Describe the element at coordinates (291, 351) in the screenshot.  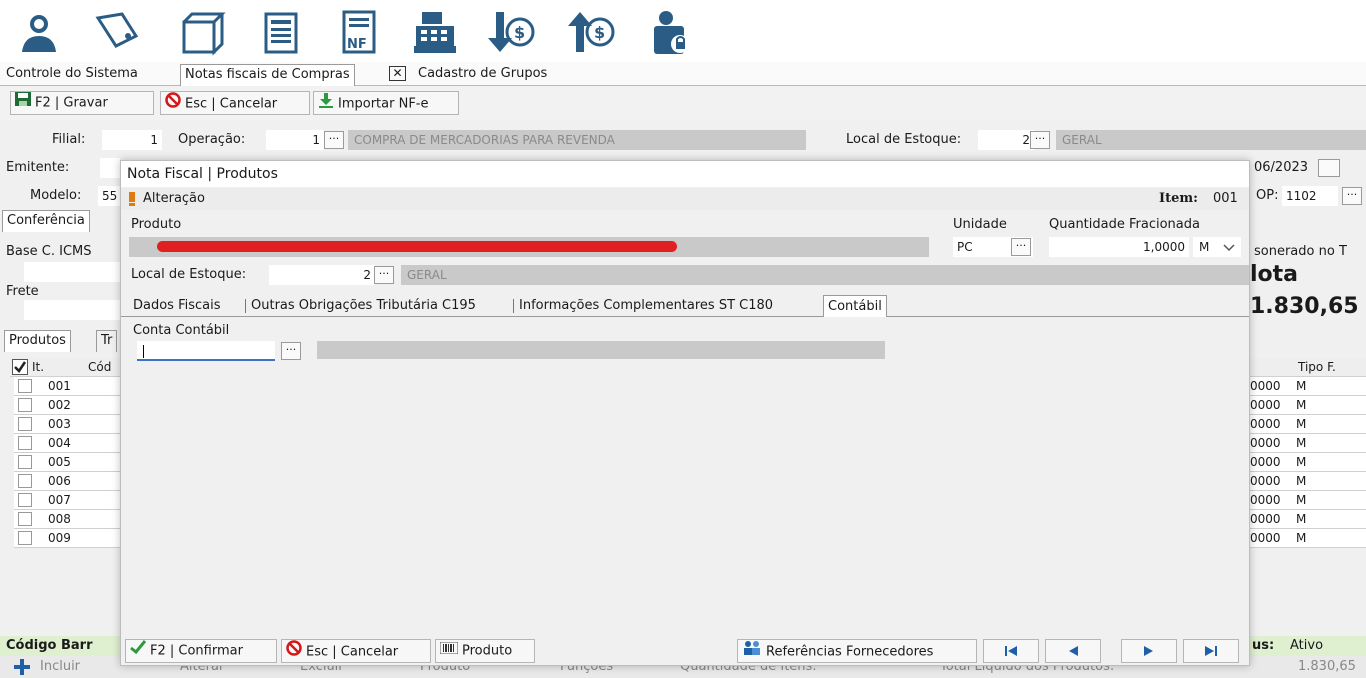
I see `conta-lookup-button: ···` at that location.